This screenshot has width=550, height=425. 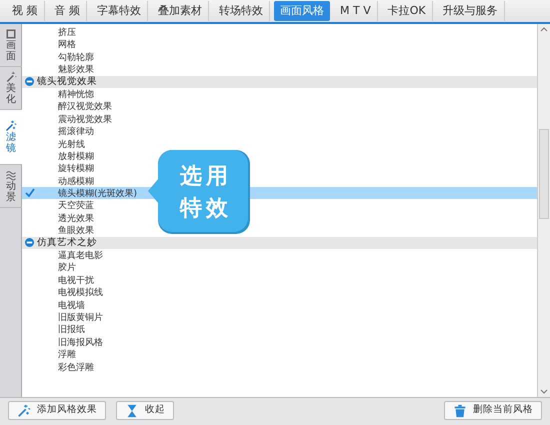 I want to click on effect-item: 电视模拟线, so click(x=279, y=292).